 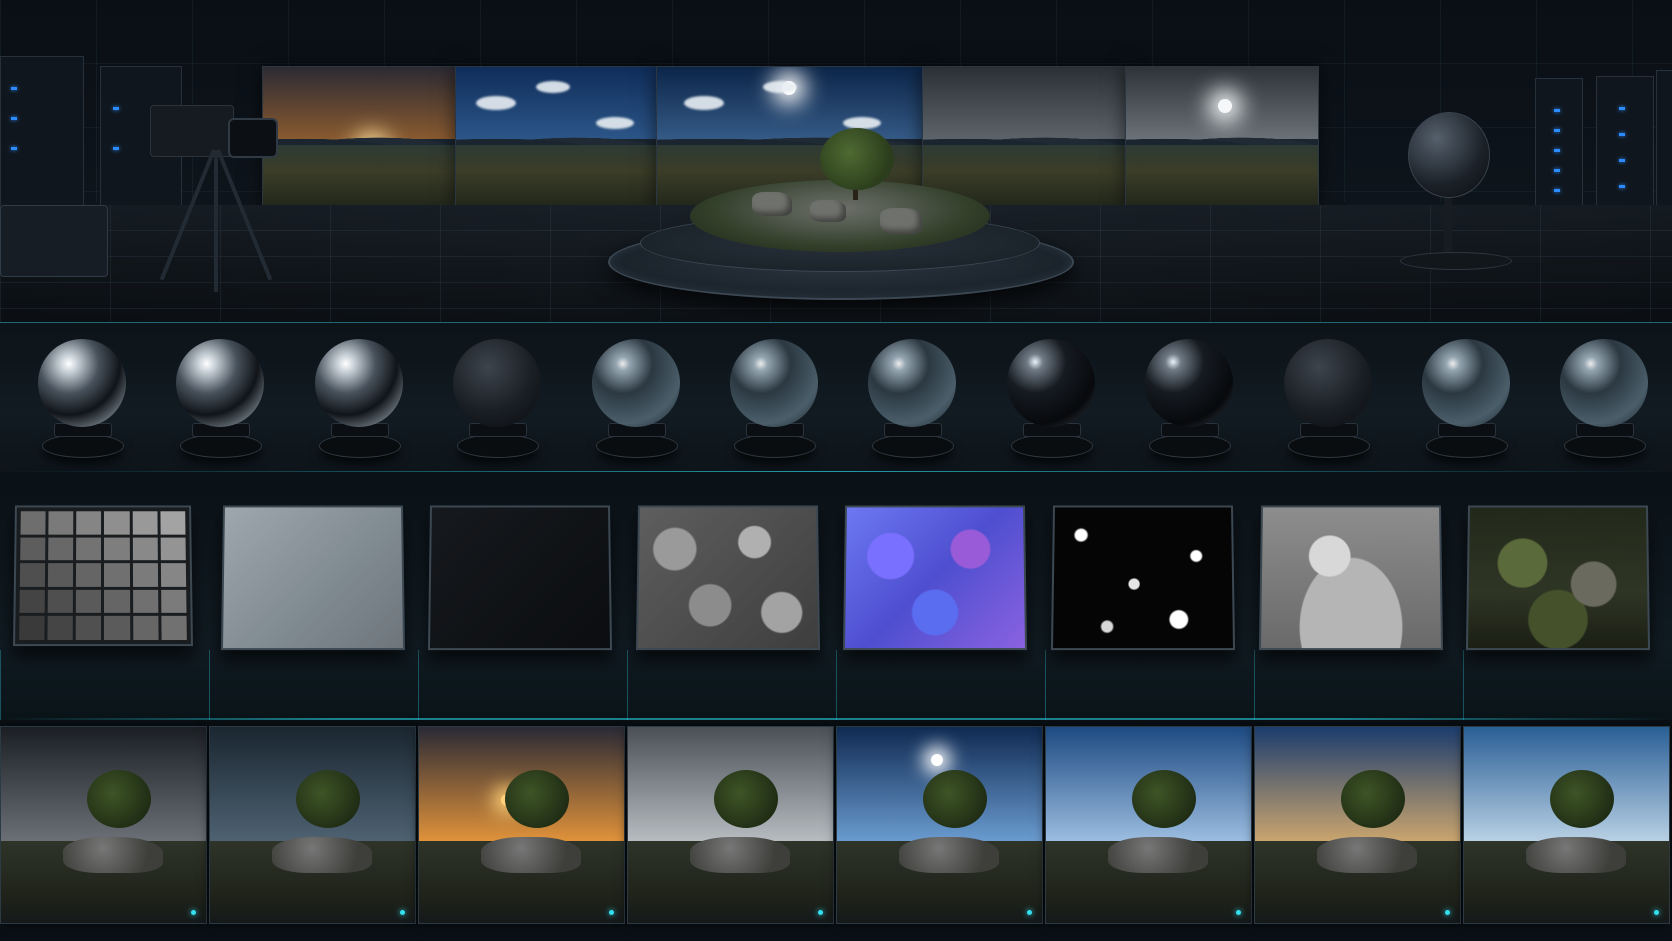 I want to click on render-preview-blue-sky-clouds, so click(x=1148, y=825).